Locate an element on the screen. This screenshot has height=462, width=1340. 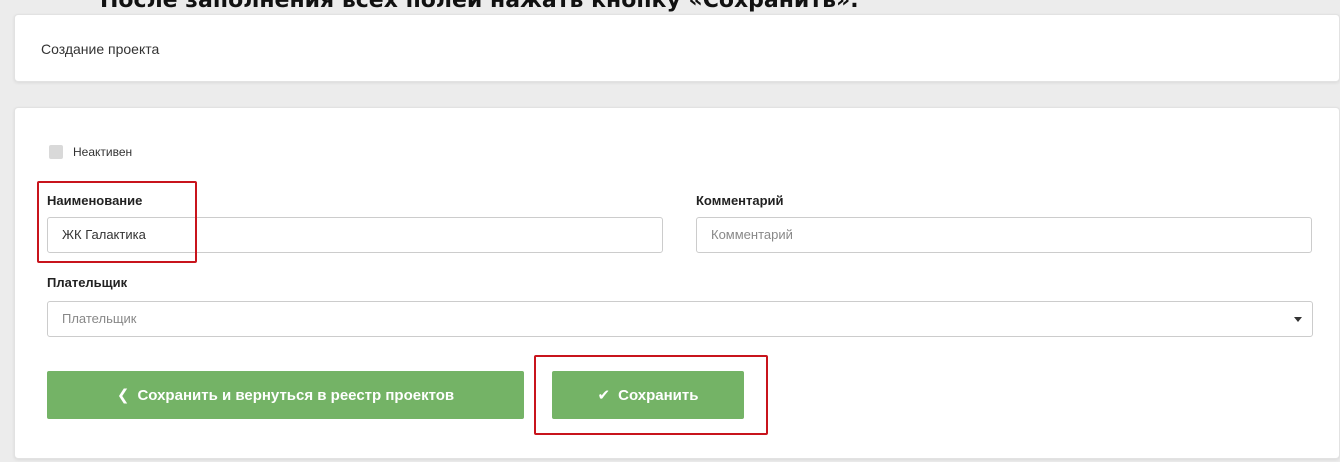
save-label: Сохранить is located at coordinates (658, 395).